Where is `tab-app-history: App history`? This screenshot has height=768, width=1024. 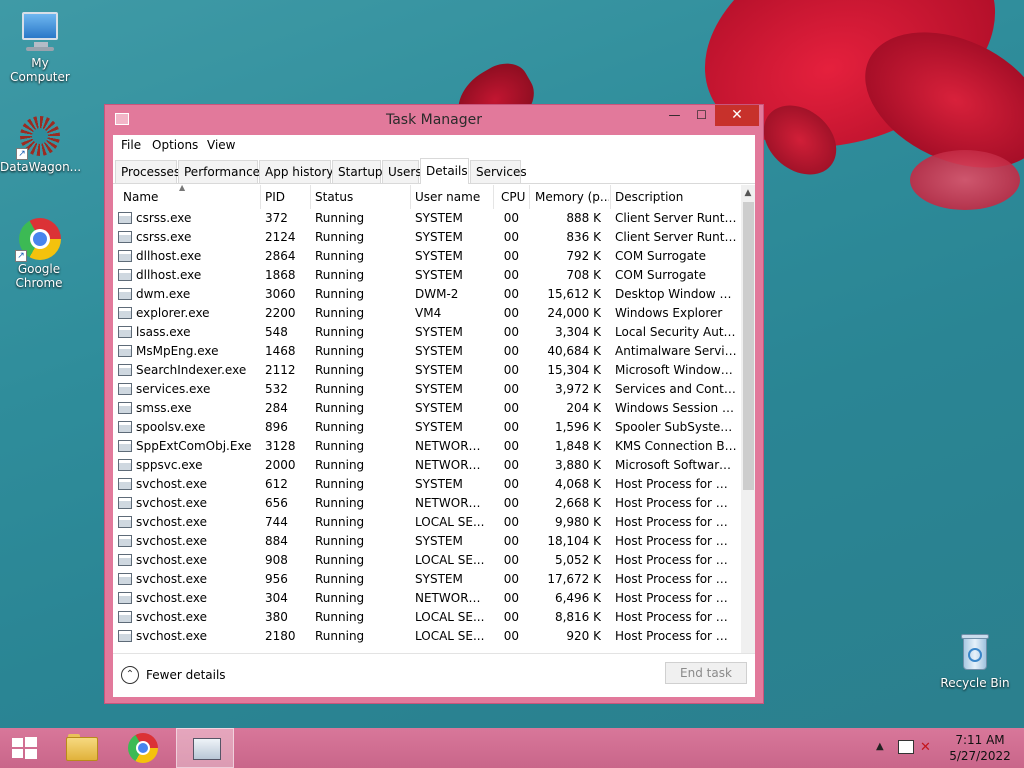 tab-app-history: App history is located at coordinates (296, 171).